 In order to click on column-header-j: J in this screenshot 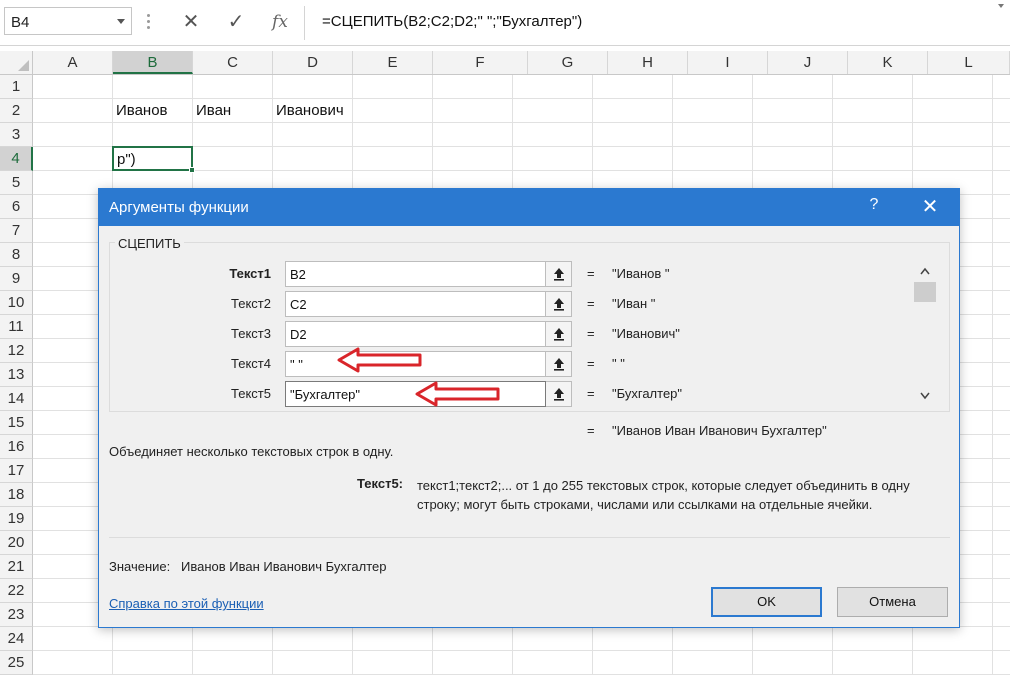, I will do `click(808, 62)`.